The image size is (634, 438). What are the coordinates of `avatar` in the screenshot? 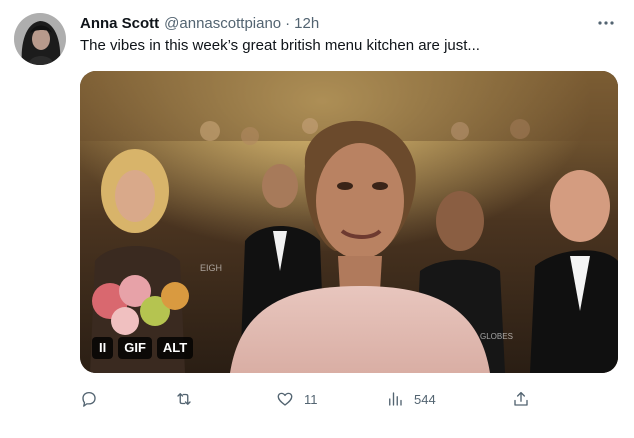 It's located at (40, 39).